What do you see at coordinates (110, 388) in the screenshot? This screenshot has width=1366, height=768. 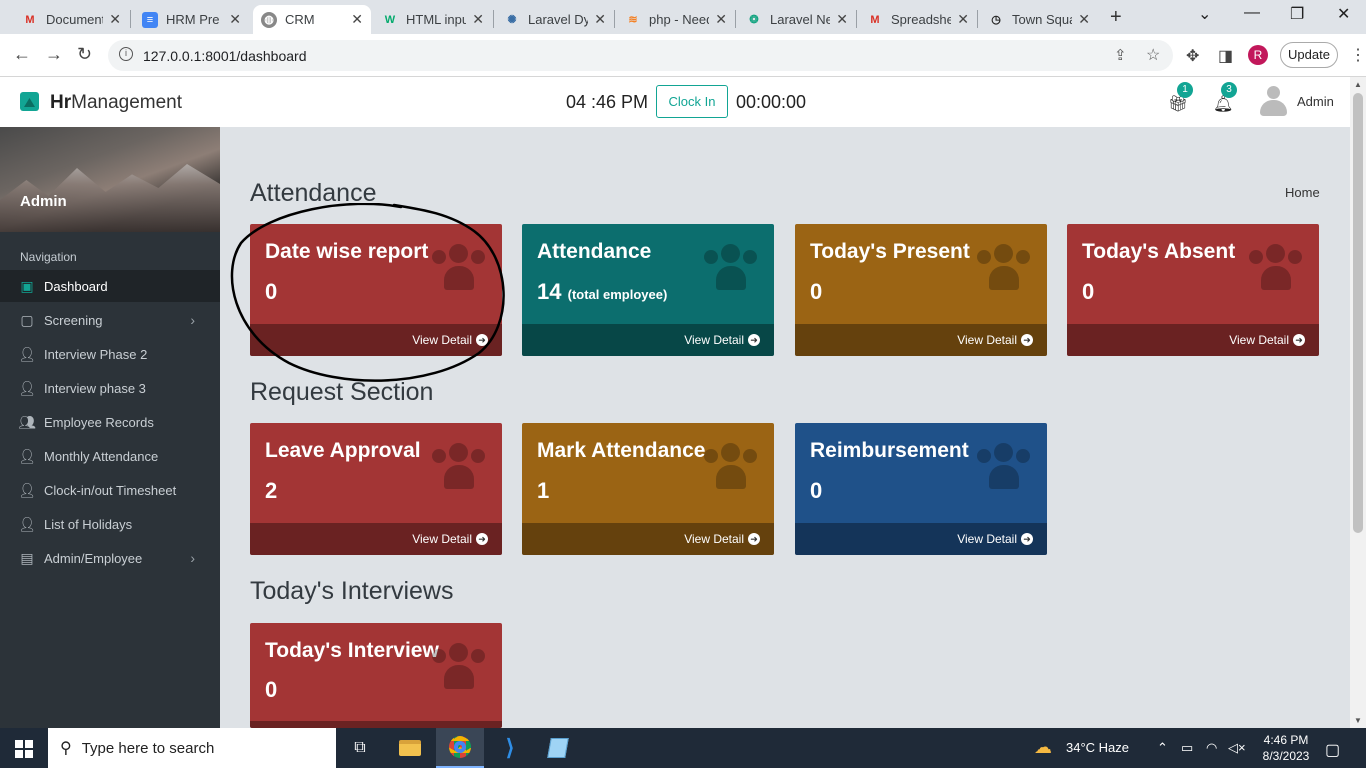 I see `sidebar-item-interview-phase-3: 👤︎ Interview phase 3` at bounding box center [110, 388].